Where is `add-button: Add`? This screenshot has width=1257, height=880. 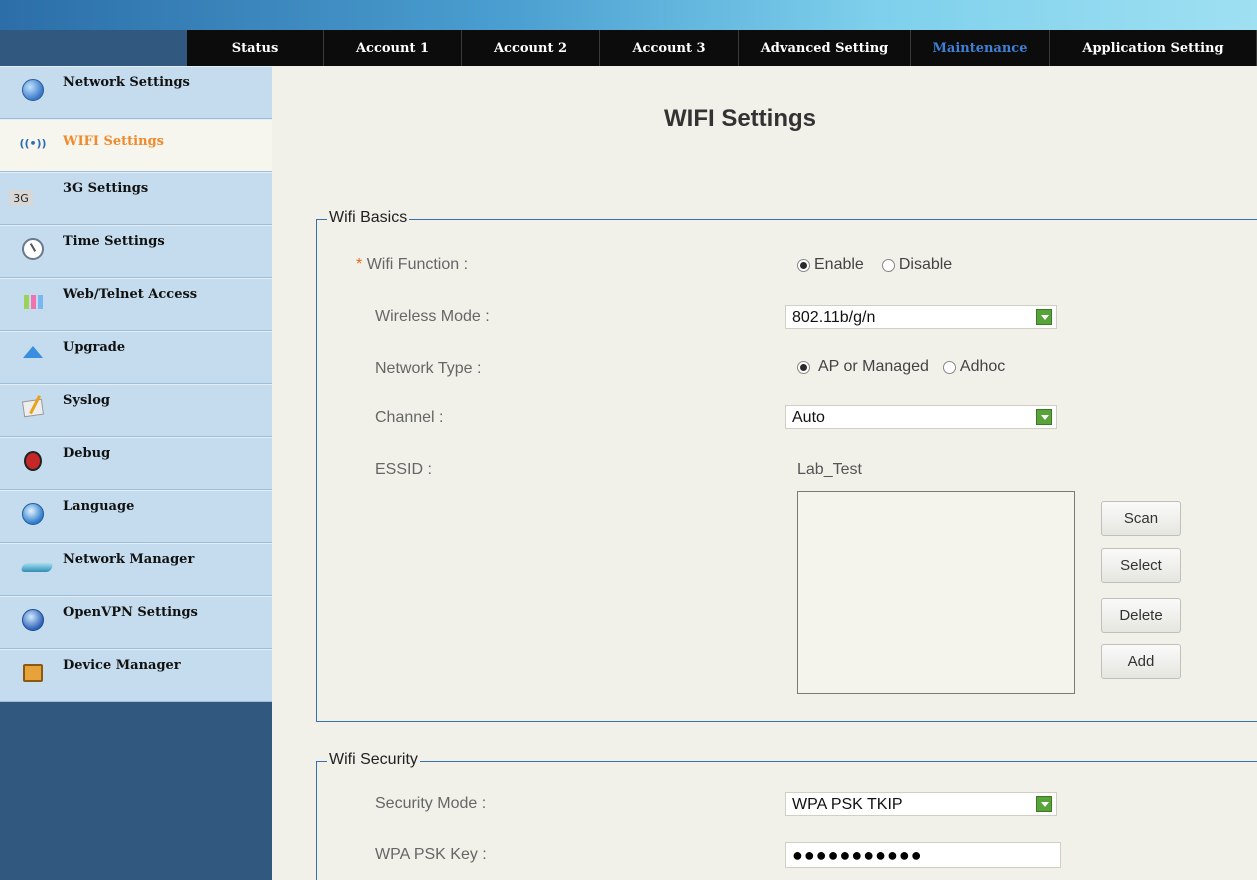
add-button: Add is located at coordinates (1141, 661).